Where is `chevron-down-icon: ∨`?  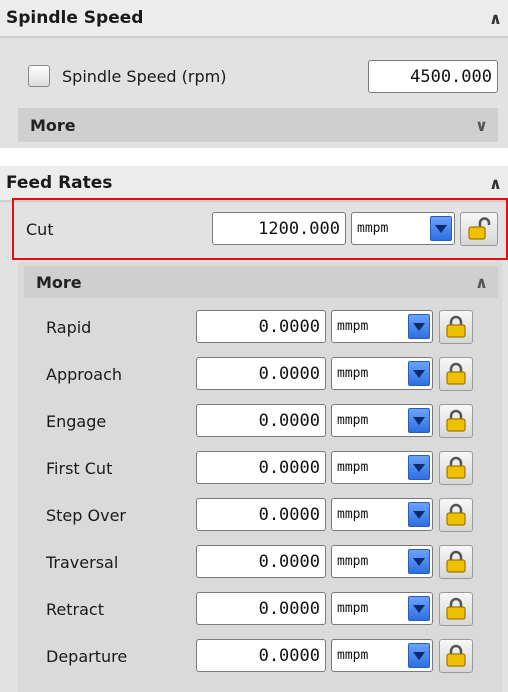 chevron-down-icon: ∨ is located at coordinates (481, 125).